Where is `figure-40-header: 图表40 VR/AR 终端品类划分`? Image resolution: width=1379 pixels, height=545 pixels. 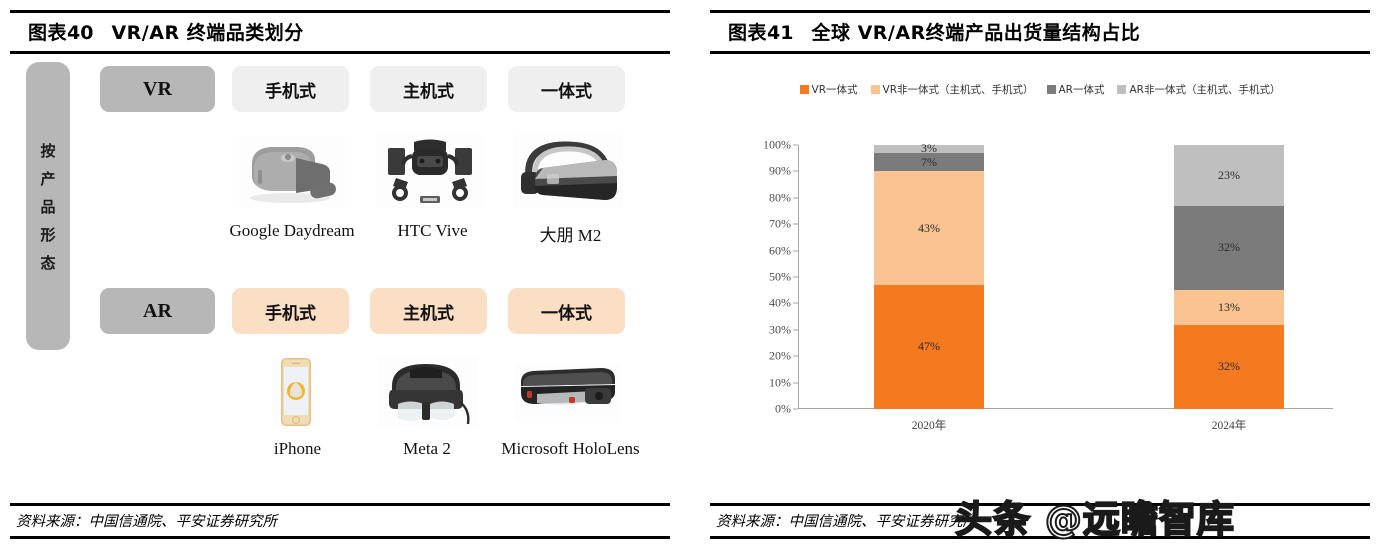
figure-40-header: 图表40 VR/AR 终端品类划分 is located at coordinates (340, 32).